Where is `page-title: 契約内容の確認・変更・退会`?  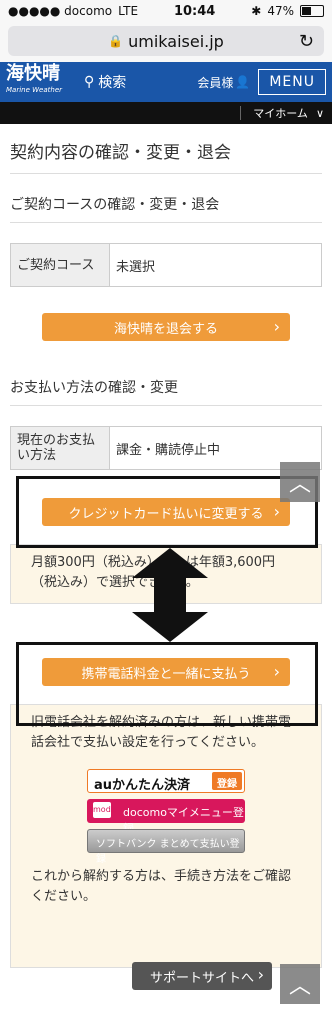 page-title: 契約内容の確認・変更・退会 is located at coordinates (166, 149).